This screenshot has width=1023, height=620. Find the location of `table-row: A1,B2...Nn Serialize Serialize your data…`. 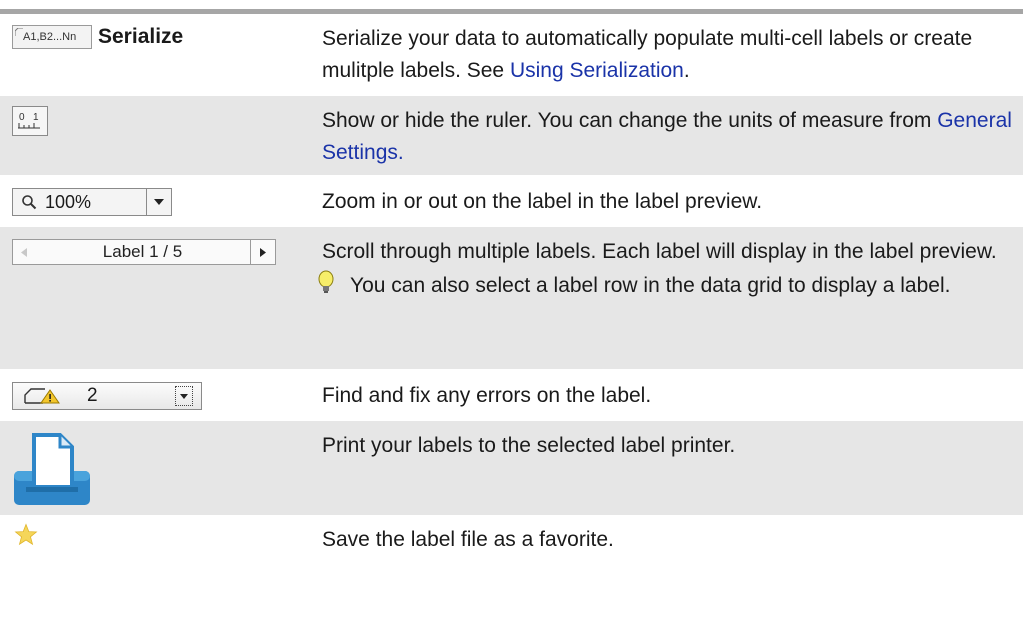

table-row: A1,B2...Nn Serialize Serialize your data… is located at coordinates (511, 54).